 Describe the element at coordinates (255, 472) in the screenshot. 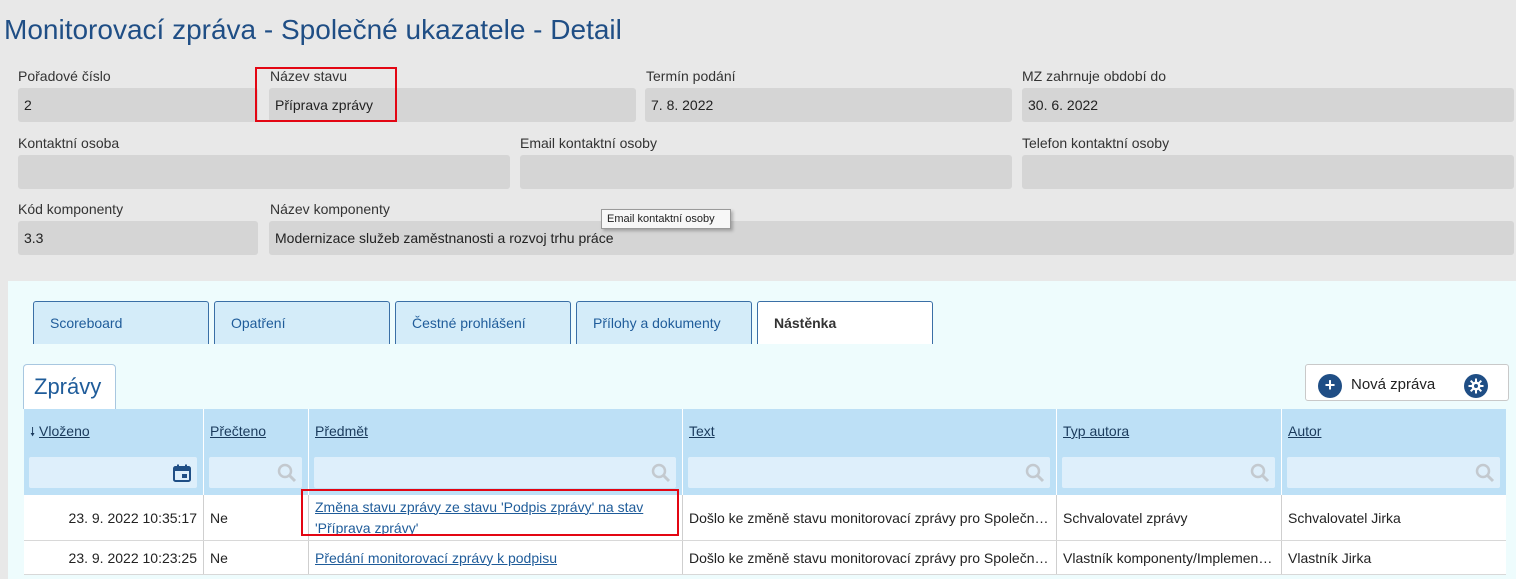

I see `filter-precteno` at that location.